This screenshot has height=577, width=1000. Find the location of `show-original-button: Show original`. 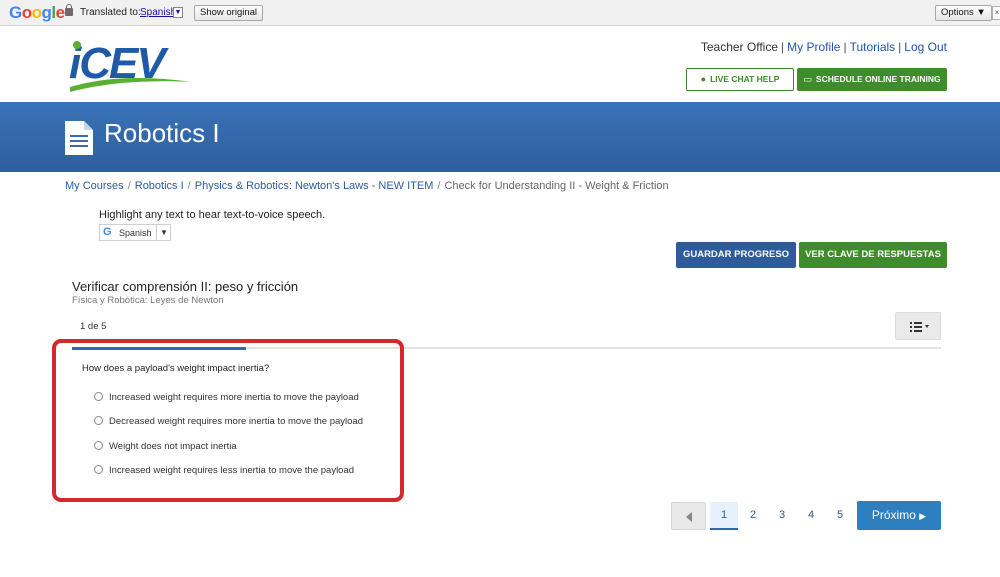

show-original-button: Show original is located at coordinates (229, 13).